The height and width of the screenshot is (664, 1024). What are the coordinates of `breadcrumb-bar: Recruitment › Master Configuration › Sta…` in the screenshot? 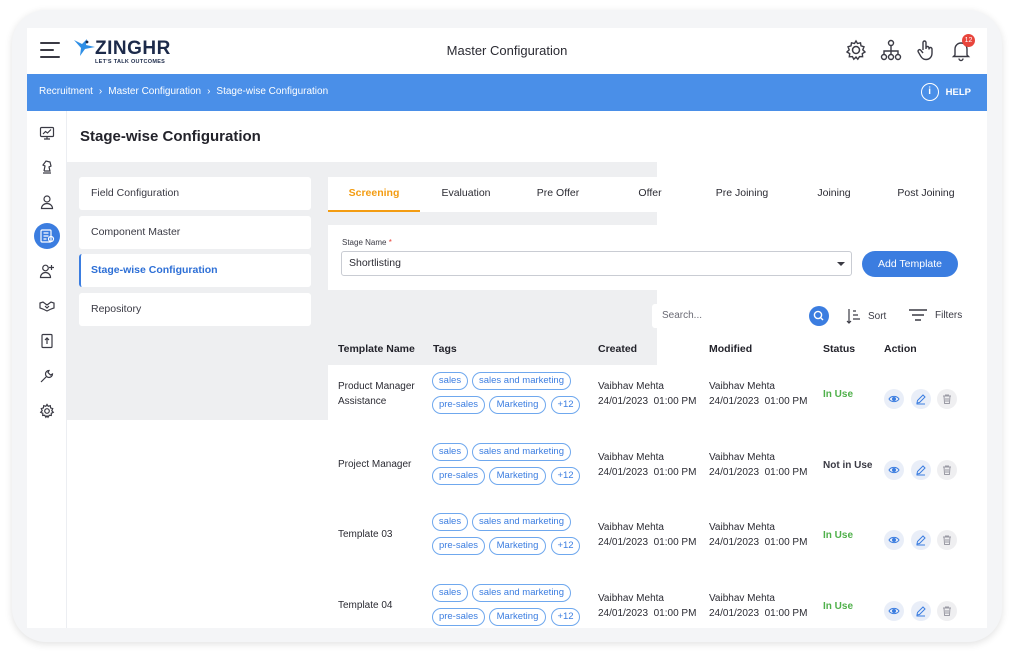 It's located at (507, 92).